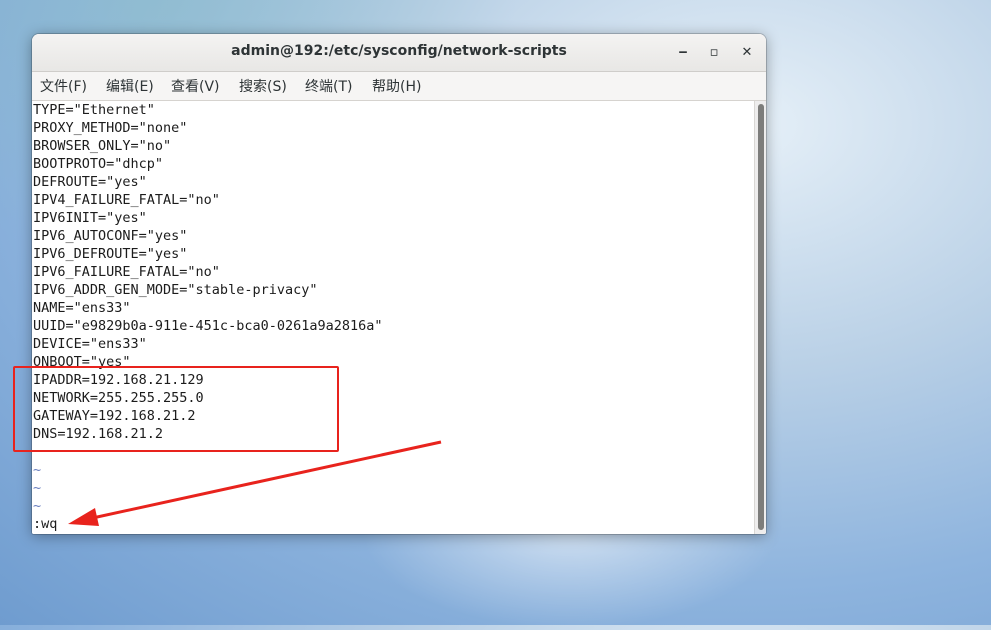 The width and height of the screenshot is (991, 630). What do you see at coordinates (396, 86) in the screenshot?
I see `menu-help: 帮助(H)` at bounding box center [396, 86].